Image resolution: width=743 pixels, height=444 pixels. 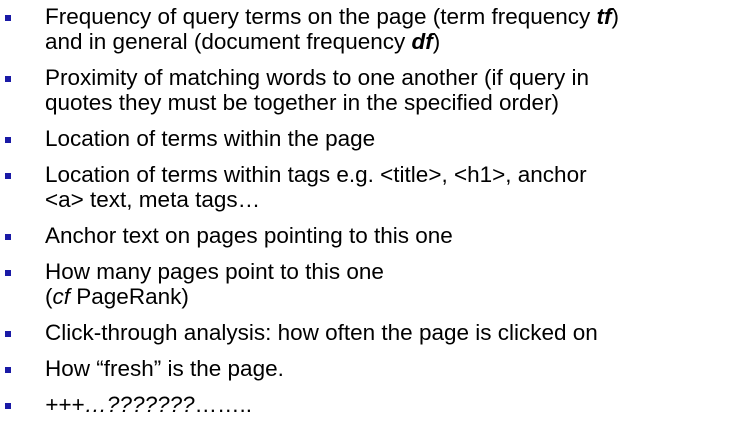 I want to click on text-run: Location of terms within the page, so click(x=210, y=138).